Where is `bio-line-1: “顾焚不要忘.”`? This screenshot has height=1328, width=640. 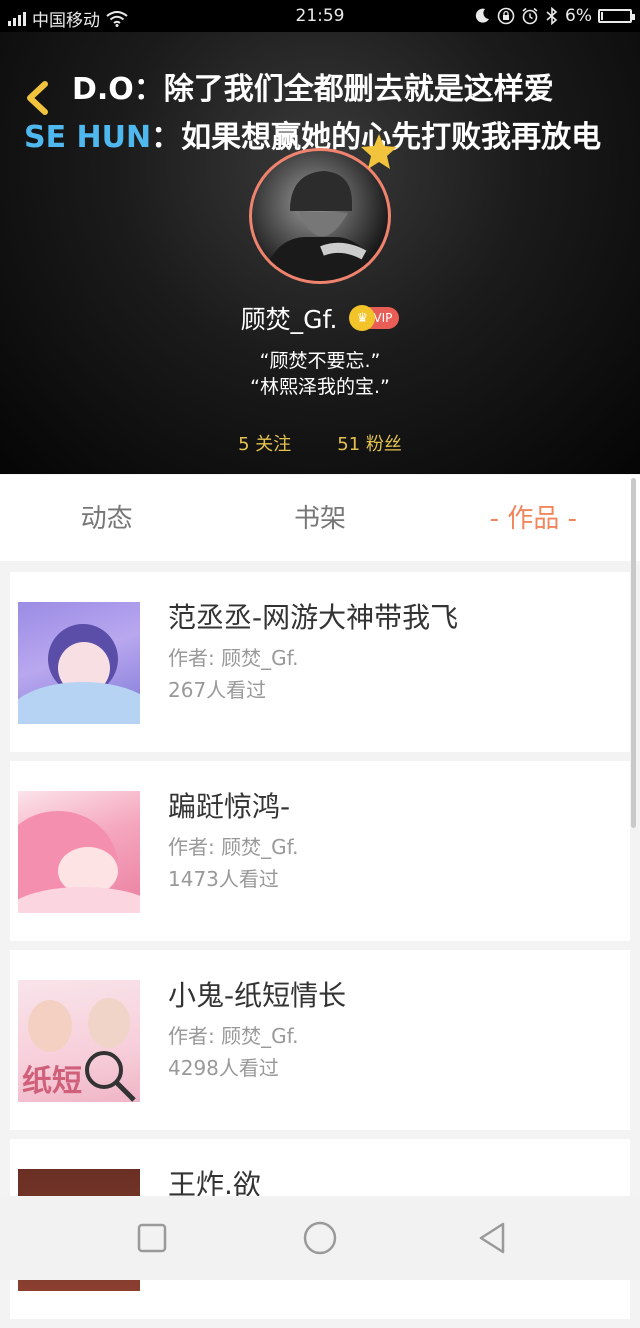
bio-line-1: “顾焚不要忘.” is located at coordinates (320, 361).